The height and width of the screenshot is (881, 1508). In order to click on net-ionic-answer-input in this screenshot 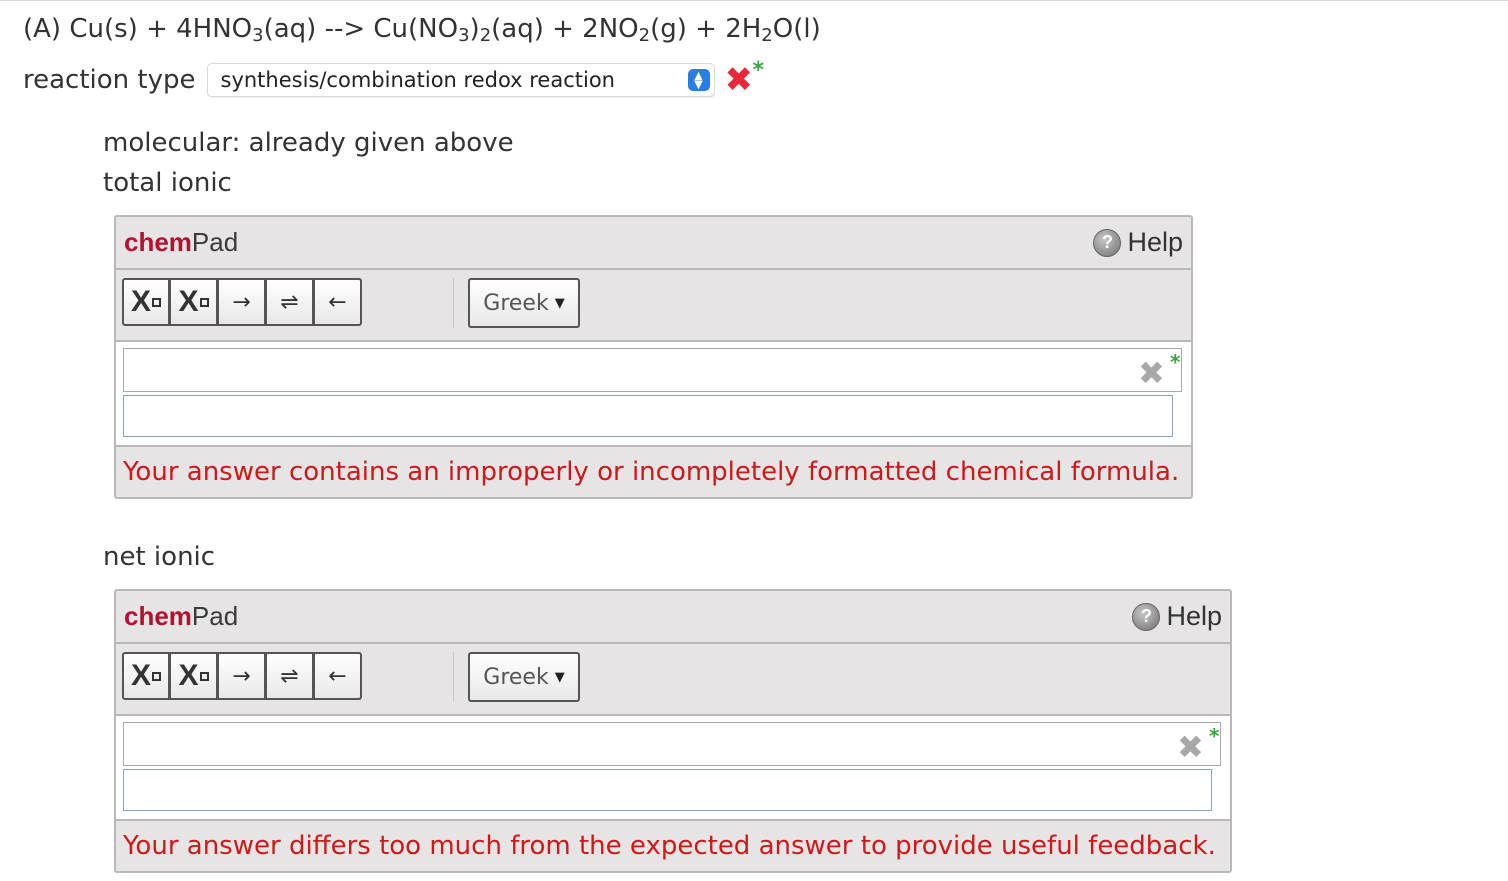, I will do `click(672, 744)`.